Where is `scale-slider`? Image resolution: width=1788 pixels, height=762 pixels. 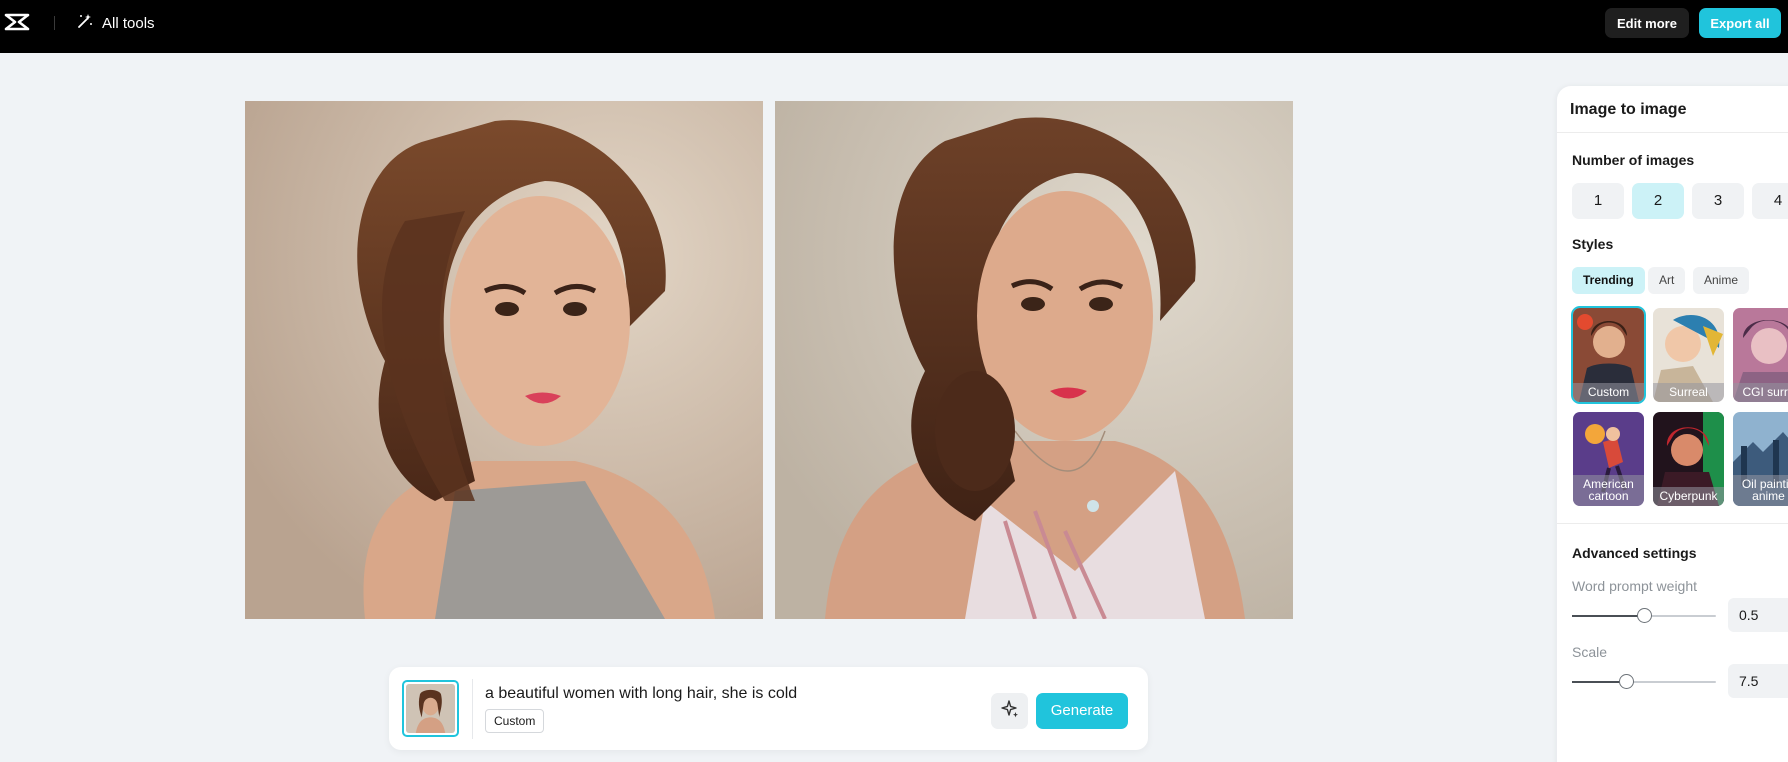 scale-slider is located at coordinates (1644, 681).